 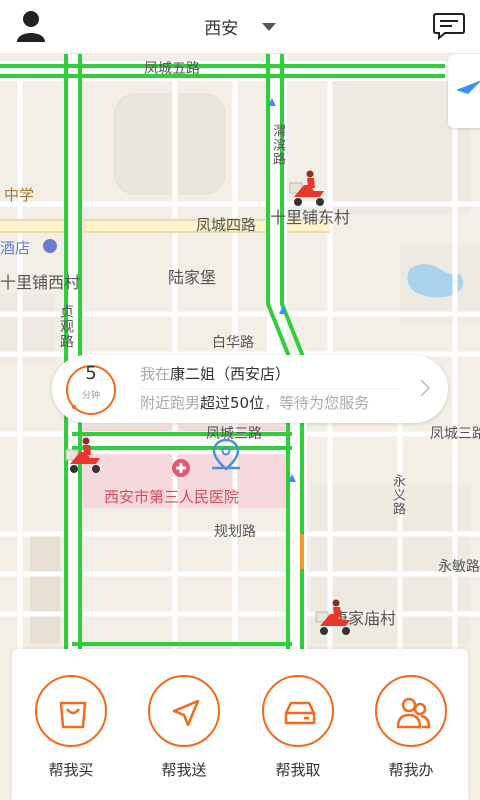 I want to click on poi-label-hotel: 酒店, so click(x=15, y=248).